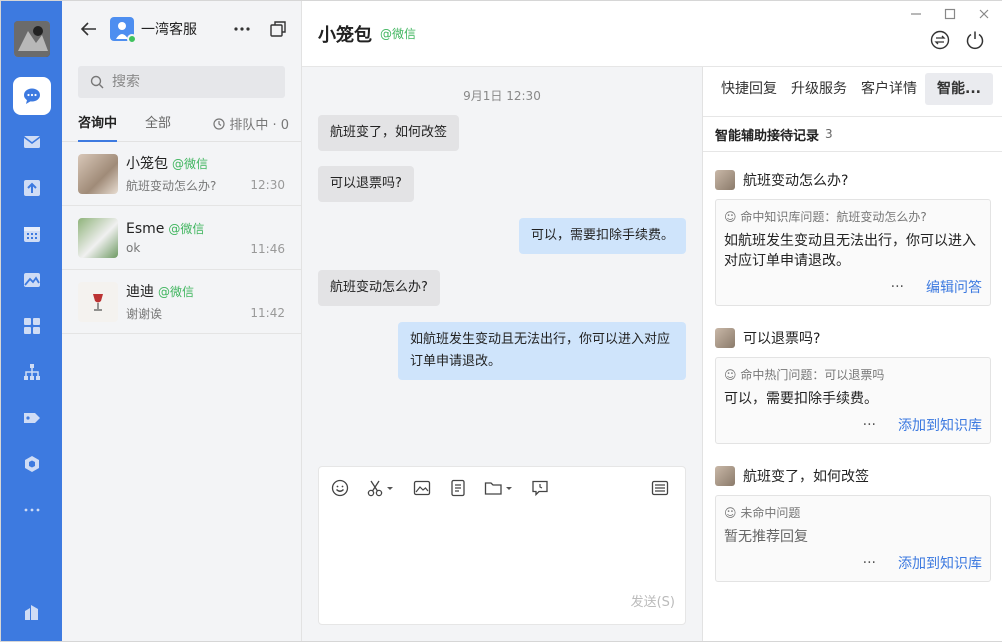 This screenshot has width=1002, height=642. What do you see at coordinates (345, 35) in the screenshot?
I see `chat-title: 小笼包` at bounding box center [345, 35].